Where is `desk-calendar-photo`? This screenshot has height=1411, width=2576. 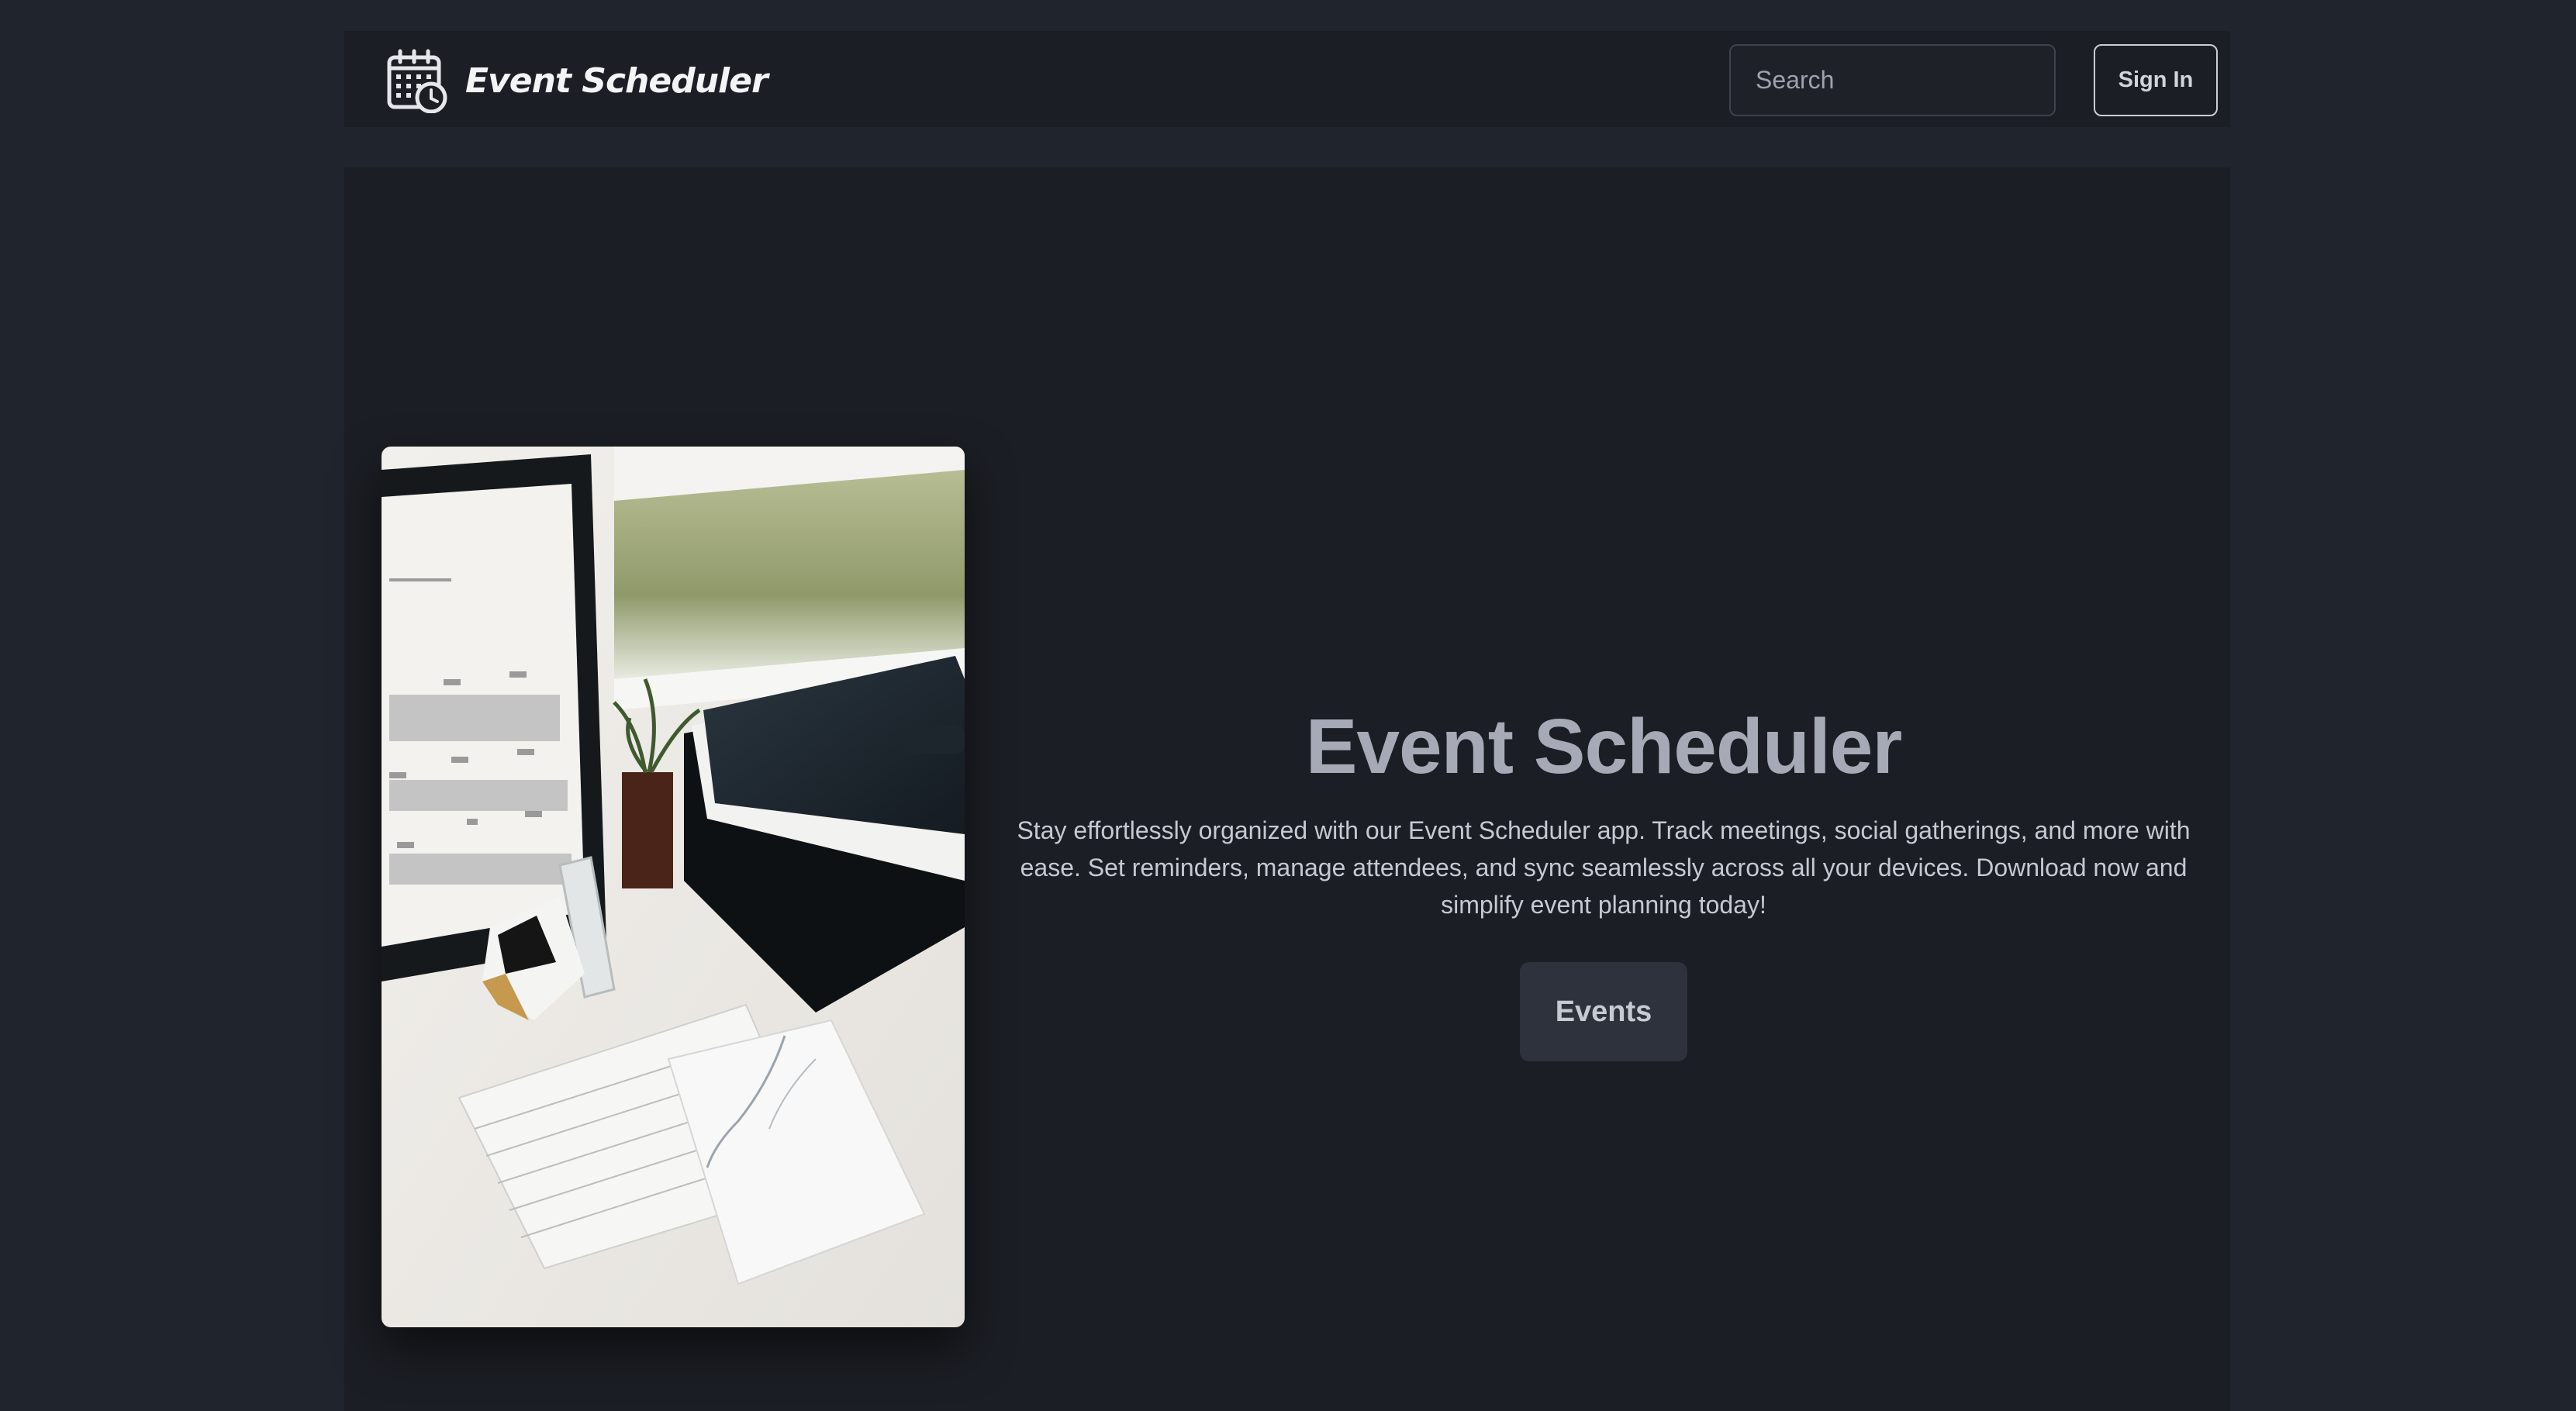 desk-calendar-photo is located at coordinates (673, 887).